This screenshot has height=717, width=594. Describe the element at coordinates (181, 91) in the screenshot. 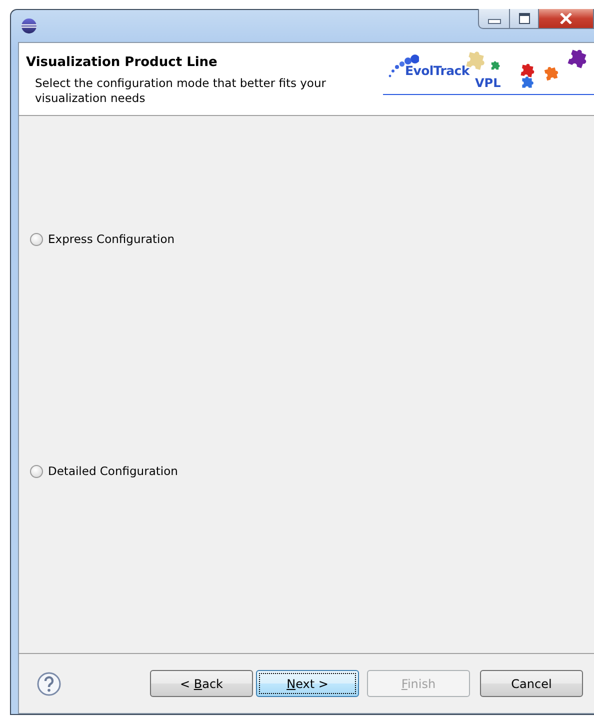

I see `page-description: Select the configuration mode that better fits your visualization needs` at that location.